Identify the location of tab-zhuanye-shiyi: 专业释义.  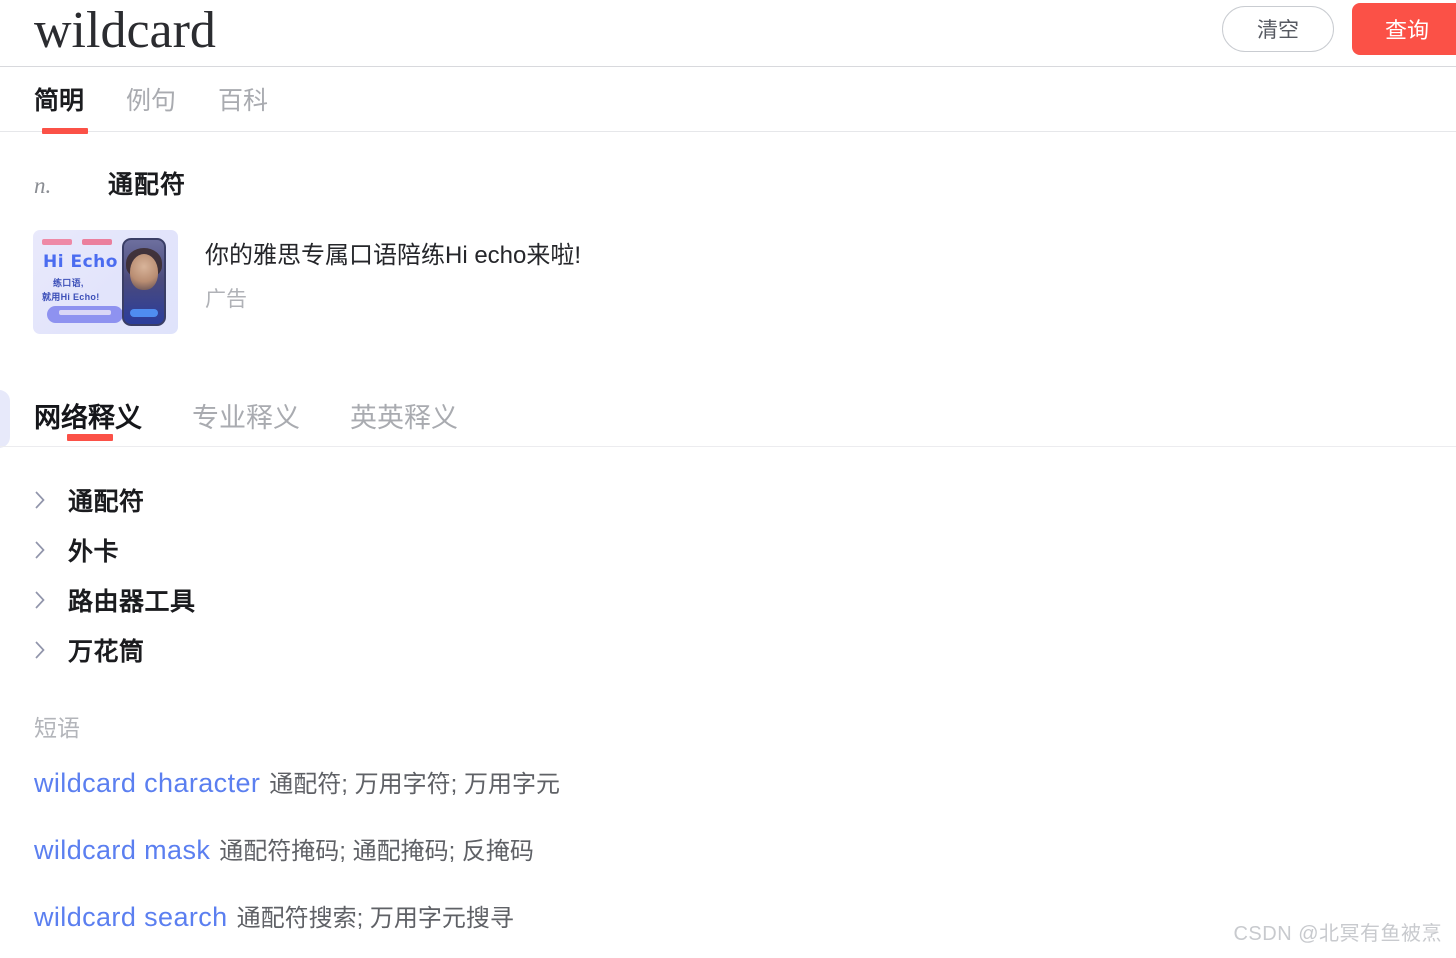
(246, 415).